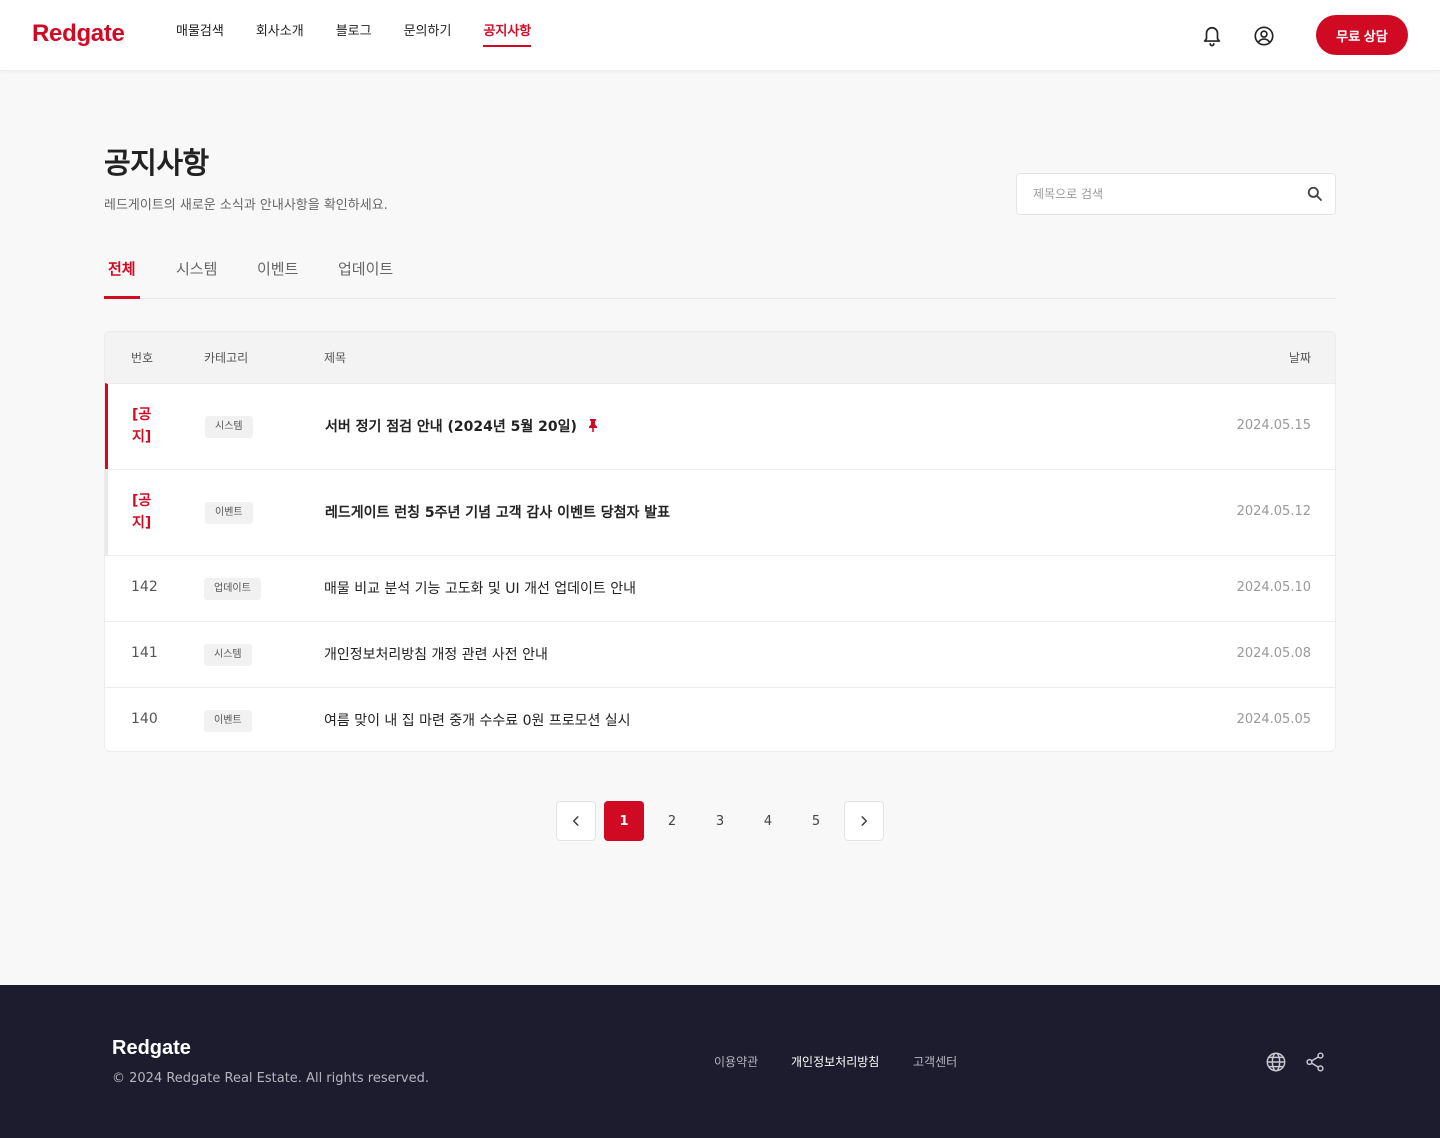 The width and height of the screenshot is (1440, 1138). I want to click on table-row: 141 시스템 개인정보처리방침 개정 관련 사전 안내 2024.05.08, so click(720, 654).